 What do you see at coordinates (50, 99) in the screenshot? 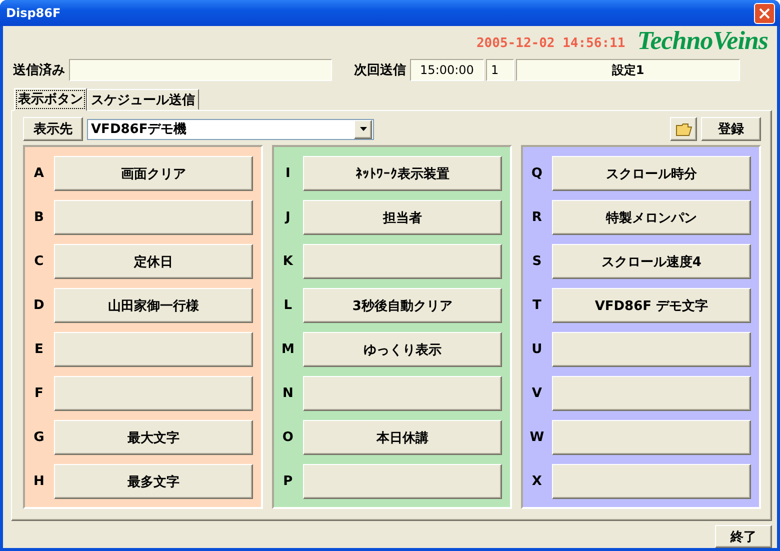
I see `tab: 表示ボタン` at bounding box center [50, 99].